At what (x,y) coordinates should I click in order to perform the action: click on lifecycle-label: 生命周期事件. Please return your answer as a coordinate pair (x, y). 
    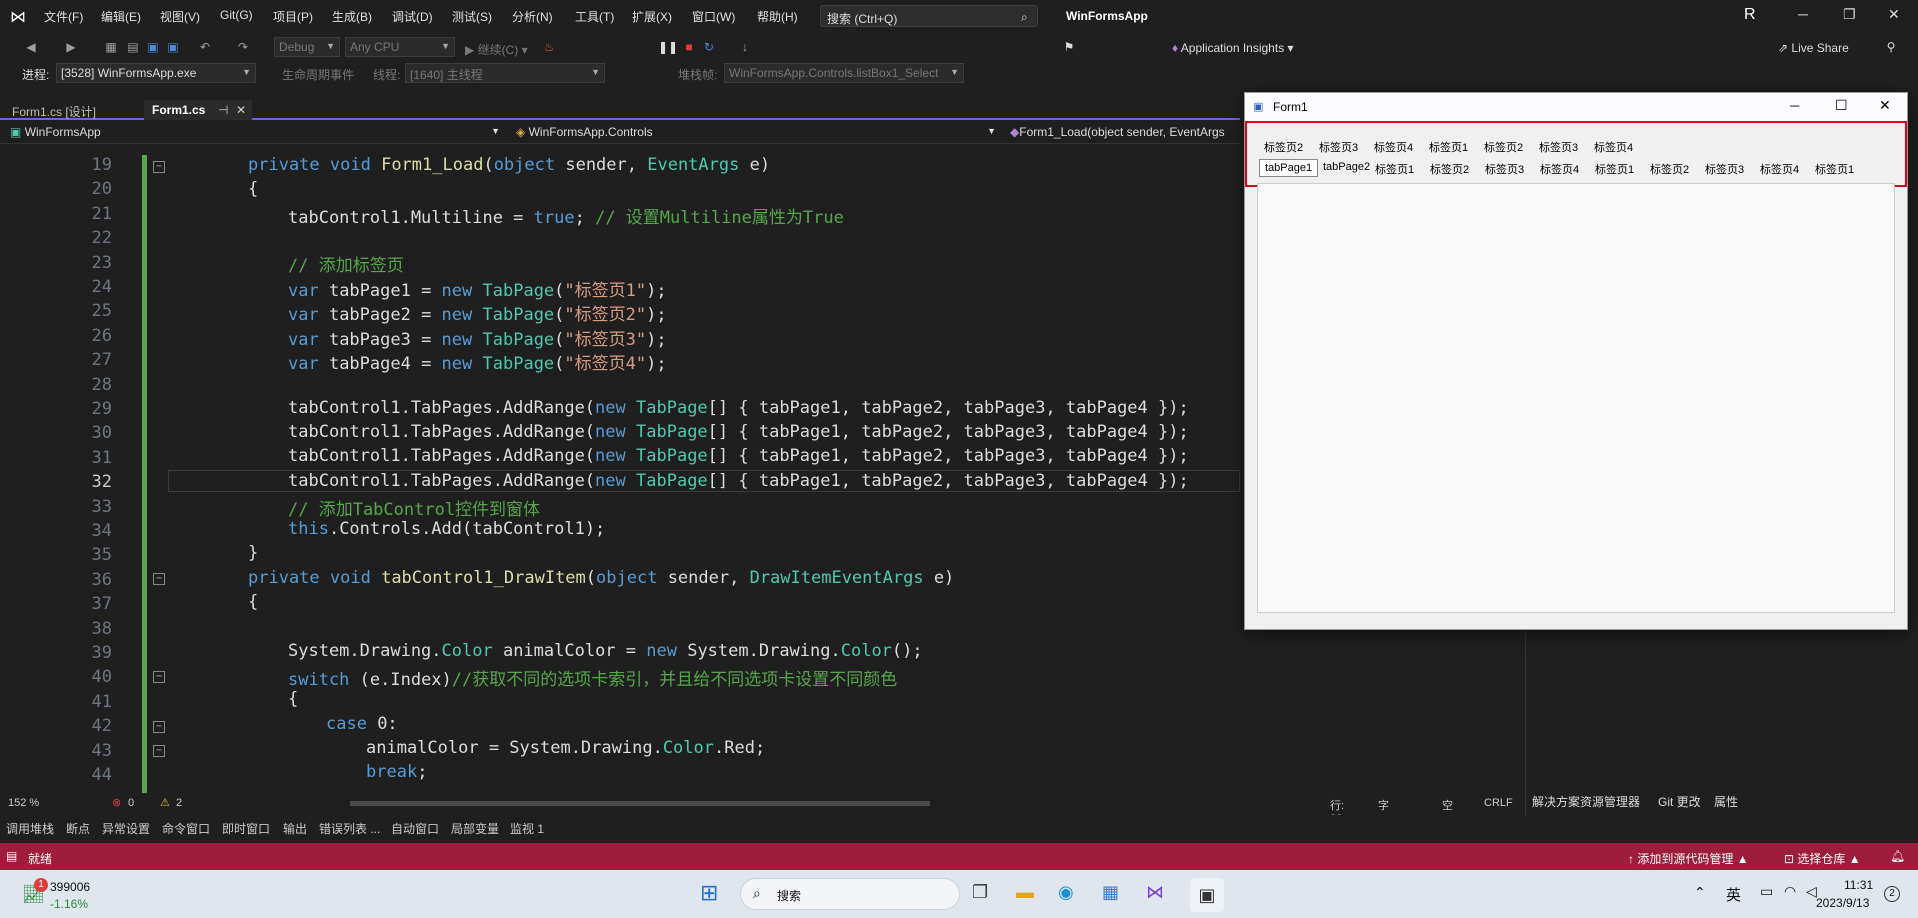
    Looking at the image, I should click on (318, 74).